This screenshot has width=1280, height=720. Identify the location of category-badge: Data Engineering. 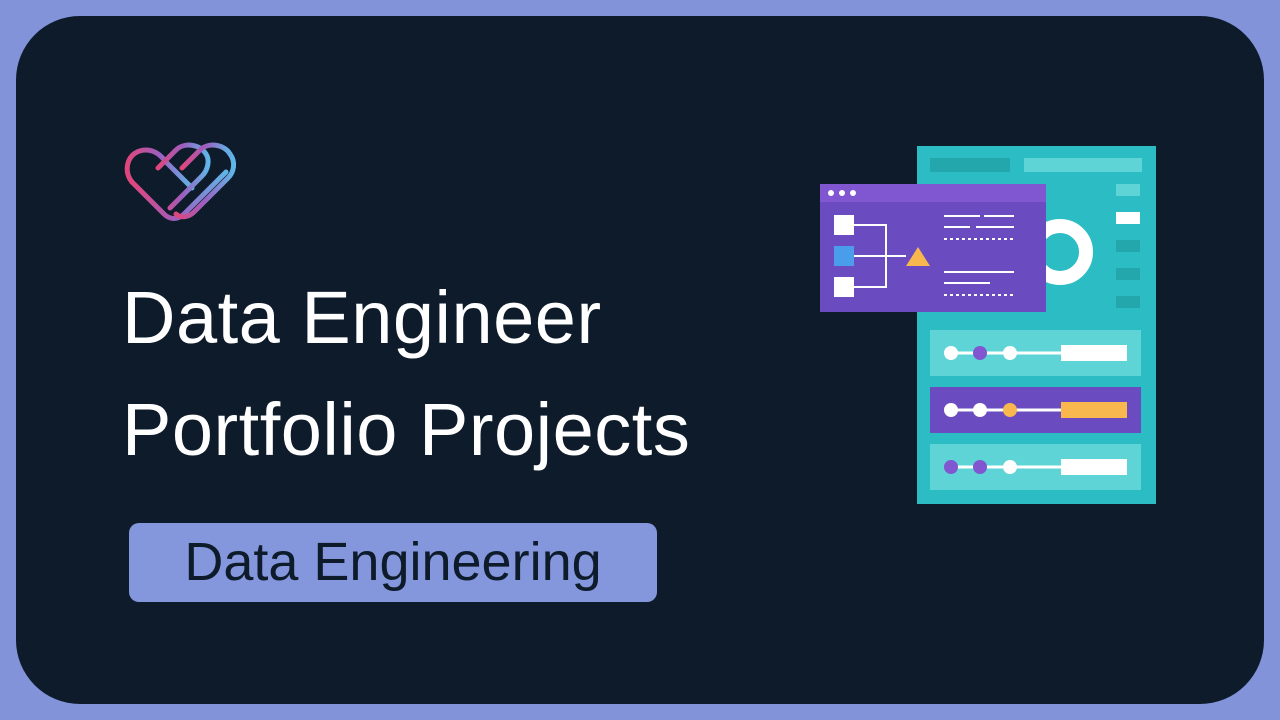
(393, 562).